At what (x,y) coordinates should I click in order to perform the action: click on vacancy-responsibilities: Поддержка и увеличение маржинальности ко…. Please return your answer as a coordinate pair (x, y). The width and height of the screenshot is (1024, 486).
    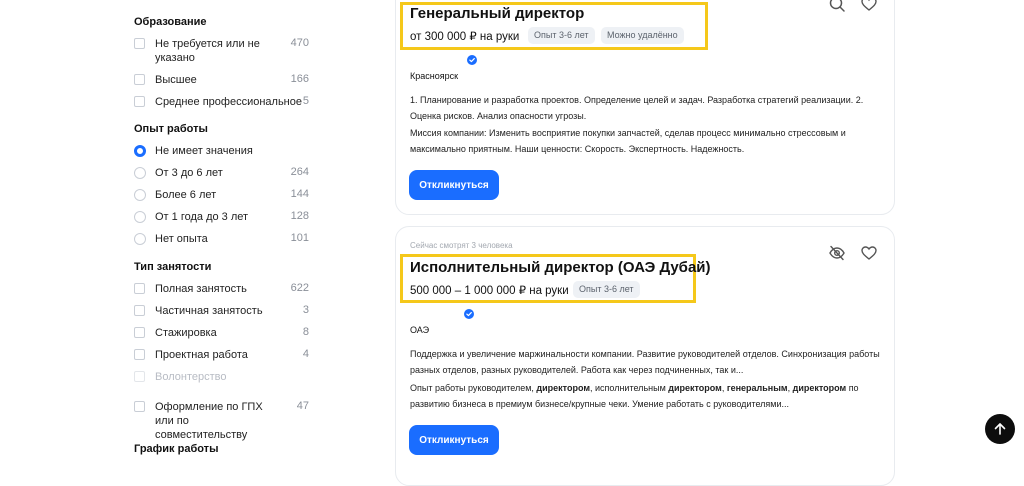
    Looking at the image, I should click on (645, 362).